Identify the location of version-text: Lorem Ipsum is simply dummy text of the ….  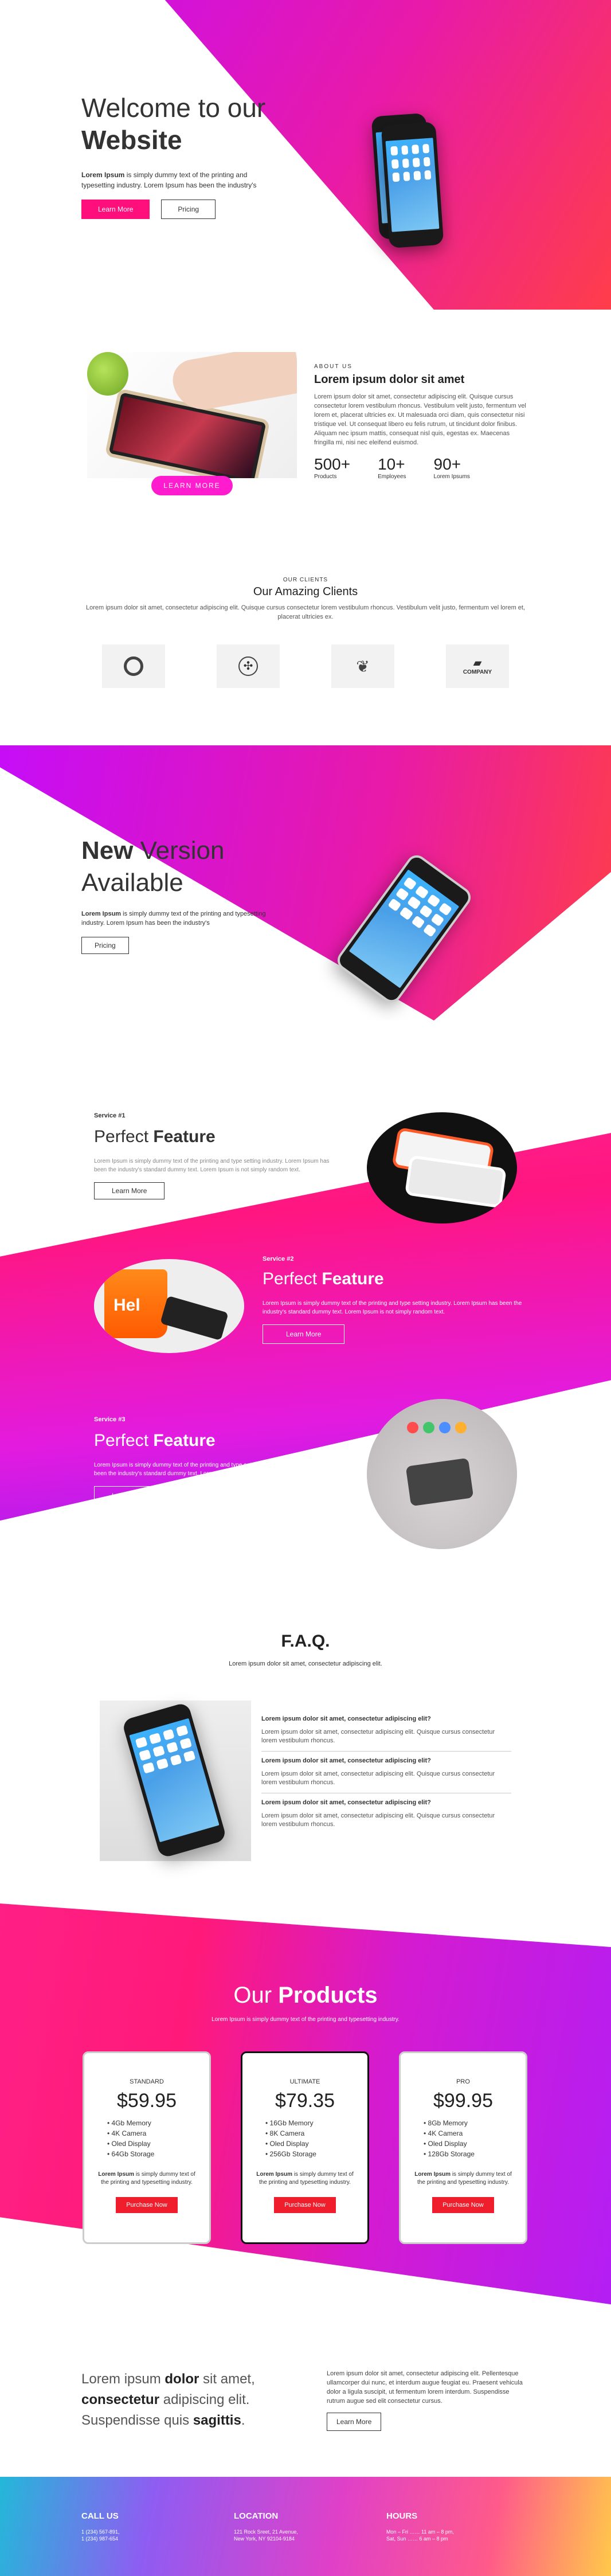
(173, 919).